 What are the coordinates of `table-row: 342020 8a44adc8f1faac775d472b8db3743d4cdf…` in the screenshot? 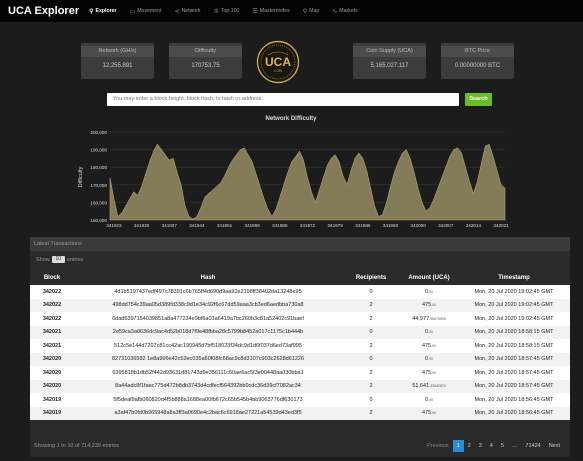 It's located at (300, 386).